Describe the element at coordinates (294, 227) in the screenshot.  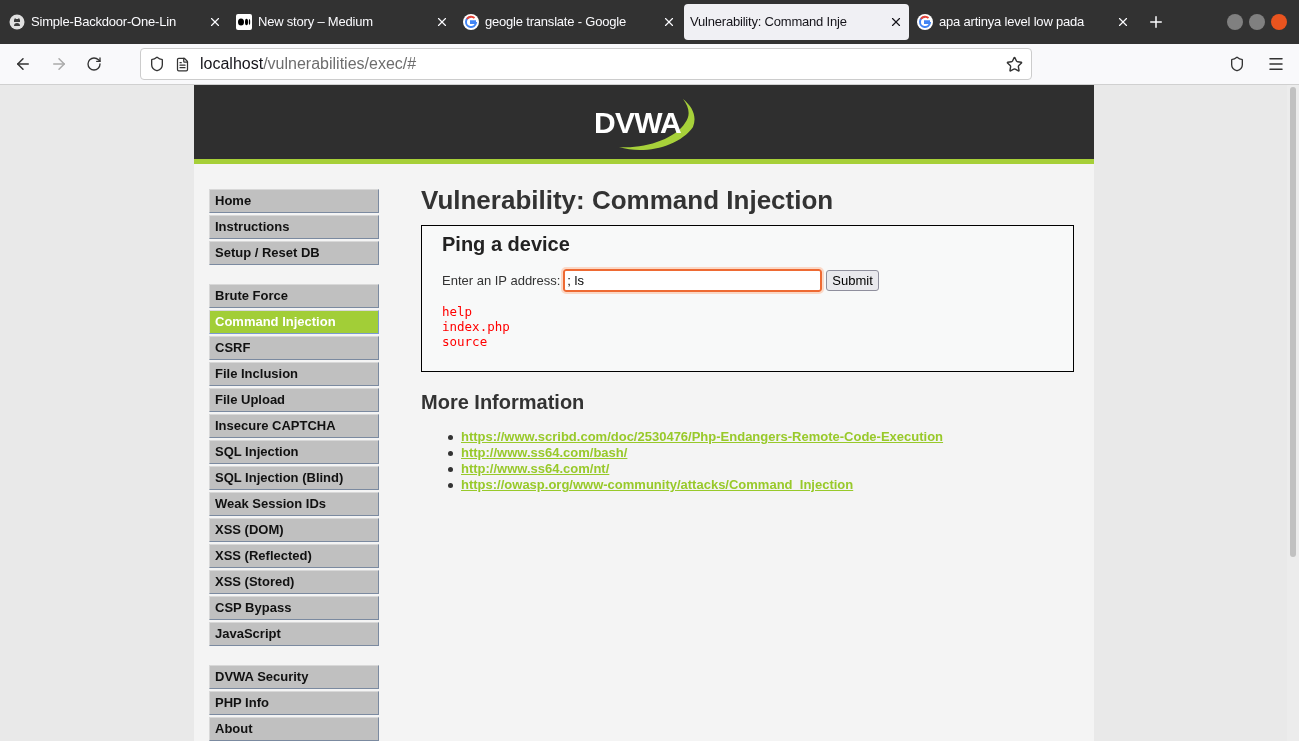
I see `menu-item: Instructions` at that location.